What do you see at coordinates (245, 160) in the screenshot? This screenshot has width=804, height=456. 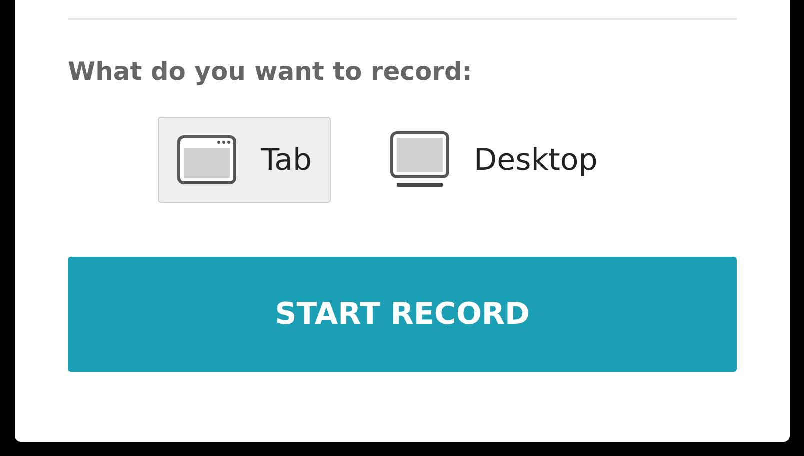 I see `record-option: Tab` at bounding box center [245, 160].